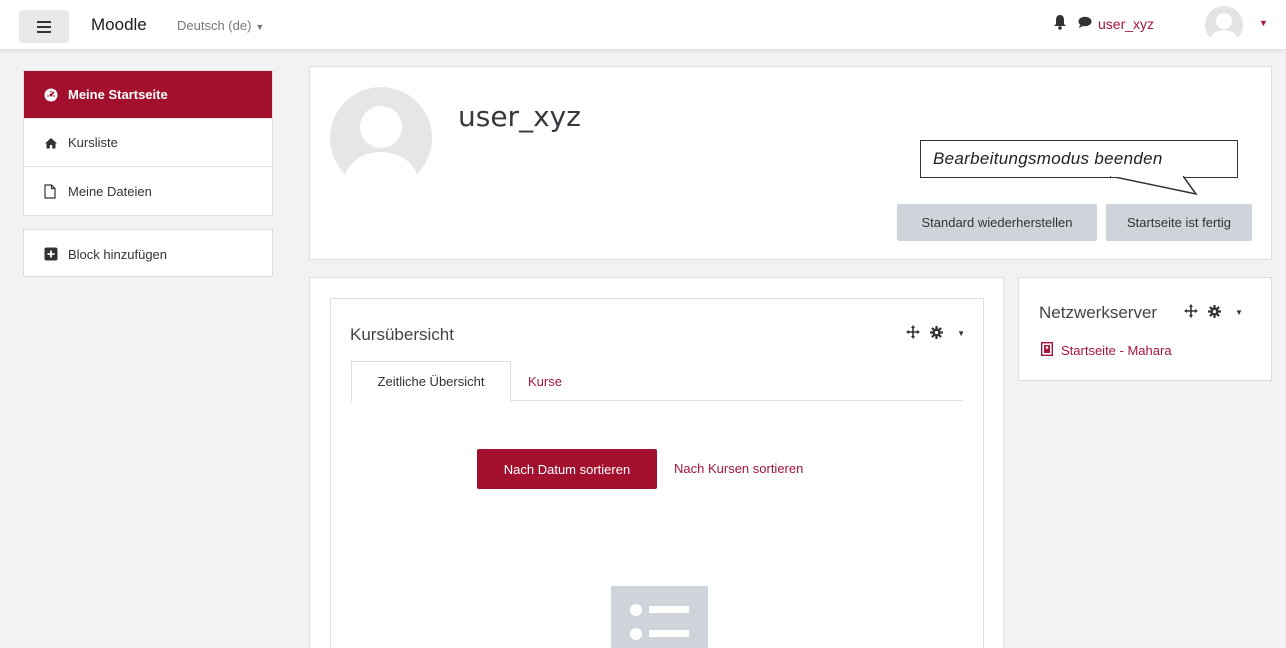 This screenshot has width=1286, height=648. Describe the element at coordinates (1085, 23) in the screenshot. I see `chat-icon` at that location.